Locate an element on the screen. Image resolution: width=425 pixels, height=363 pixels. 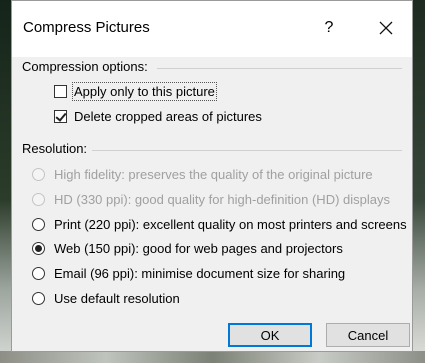
radio-print is located at coordinates (38, 224).